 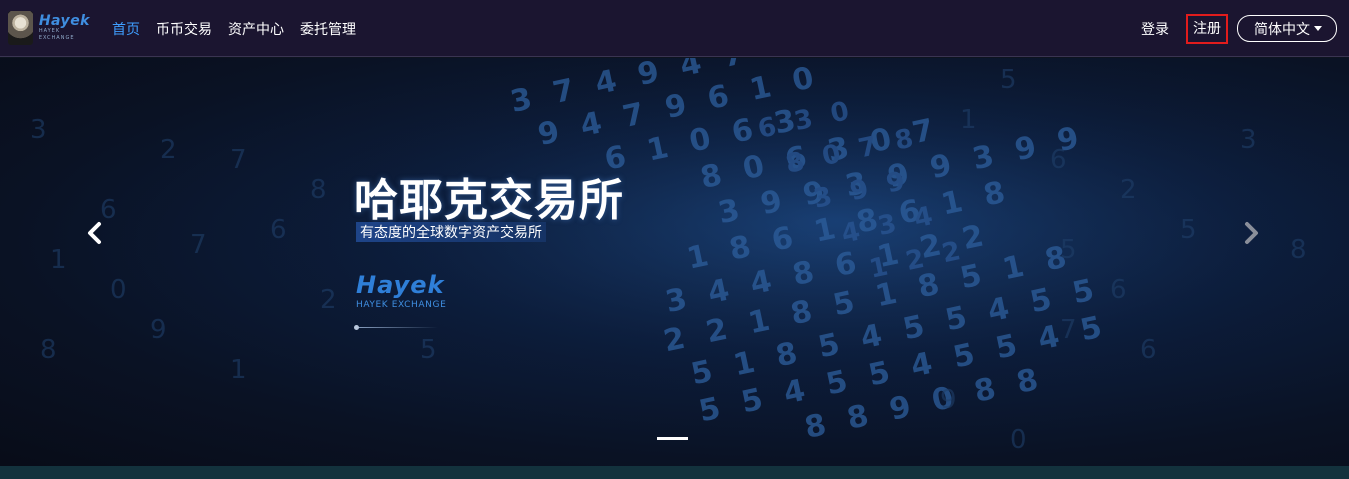 I want to click on next-section-edge, so click(x=674, y=472).